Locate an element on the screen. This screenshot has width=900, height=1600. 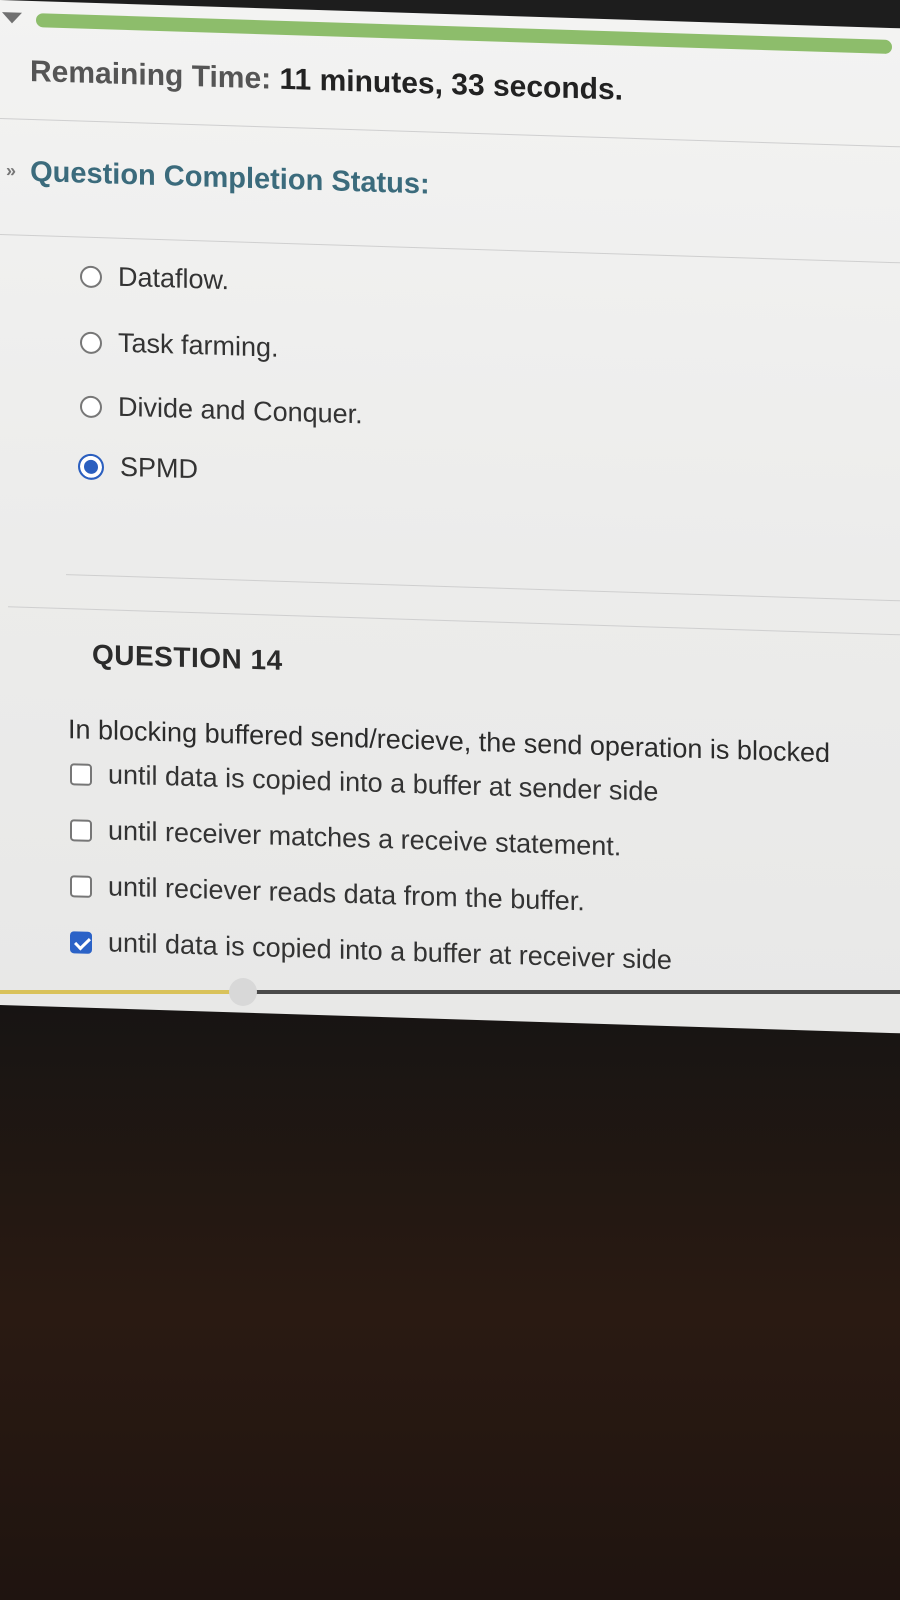
answer-option: Task farming. is located at coordinates (179, 345).